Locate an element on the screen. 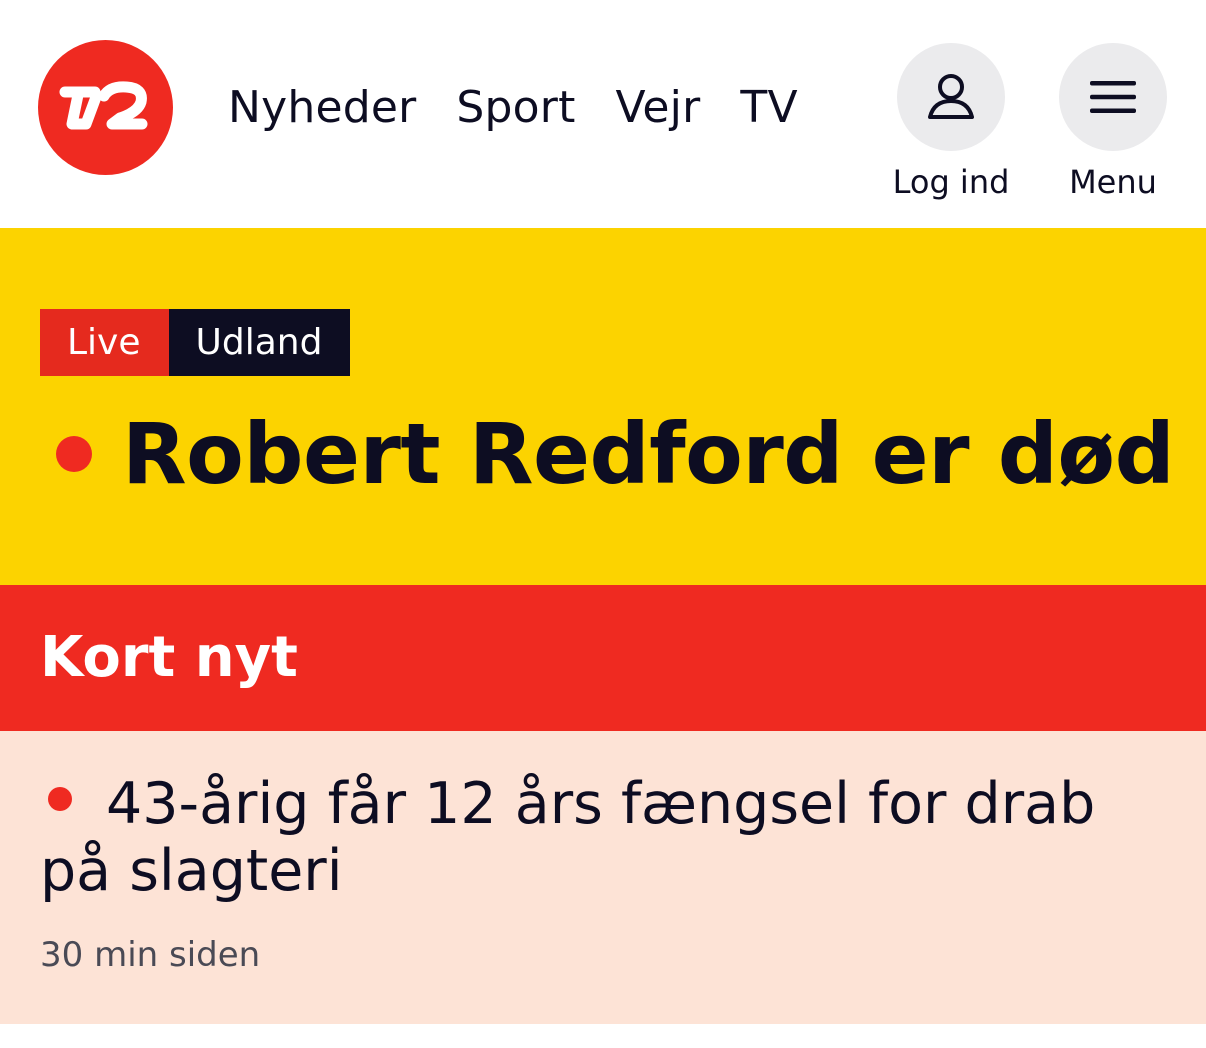 The height and width of the screenshot is (1048, 1206). nav-item-nyheder: Nyheder is located at coordinates (322, 108).